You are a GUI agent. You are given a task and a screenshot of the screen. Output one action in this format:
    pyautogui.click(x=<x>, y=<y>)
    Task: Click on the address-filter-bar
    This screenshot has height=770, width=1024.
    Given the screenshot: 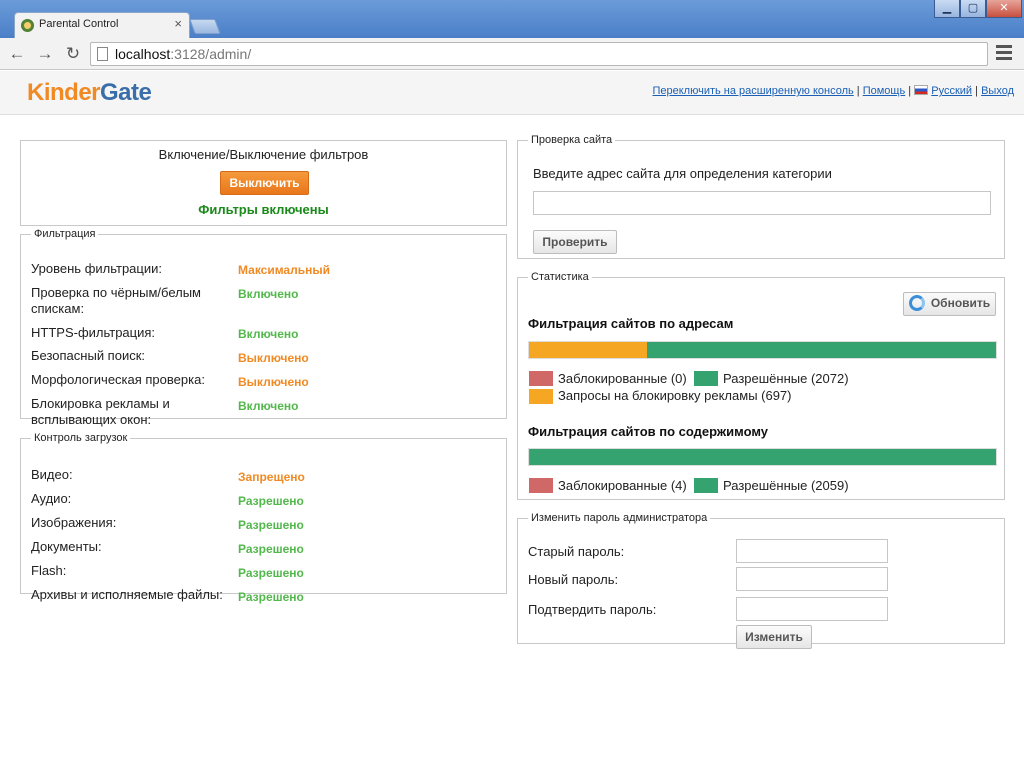 What is the action you would take?
    pyautogui.click(x=762, y=350)
    